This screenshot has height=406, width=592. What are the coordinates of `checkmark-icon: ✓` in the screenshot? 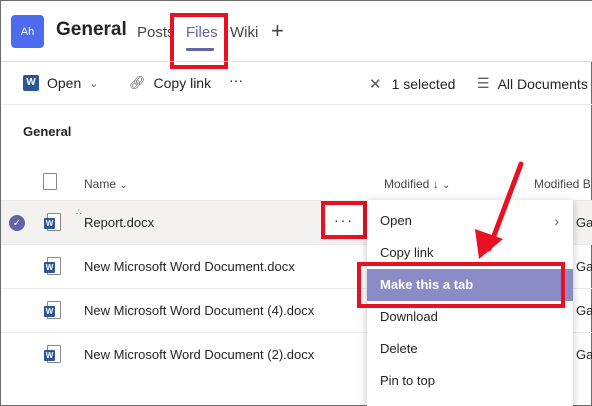 It's located at (17, 223).